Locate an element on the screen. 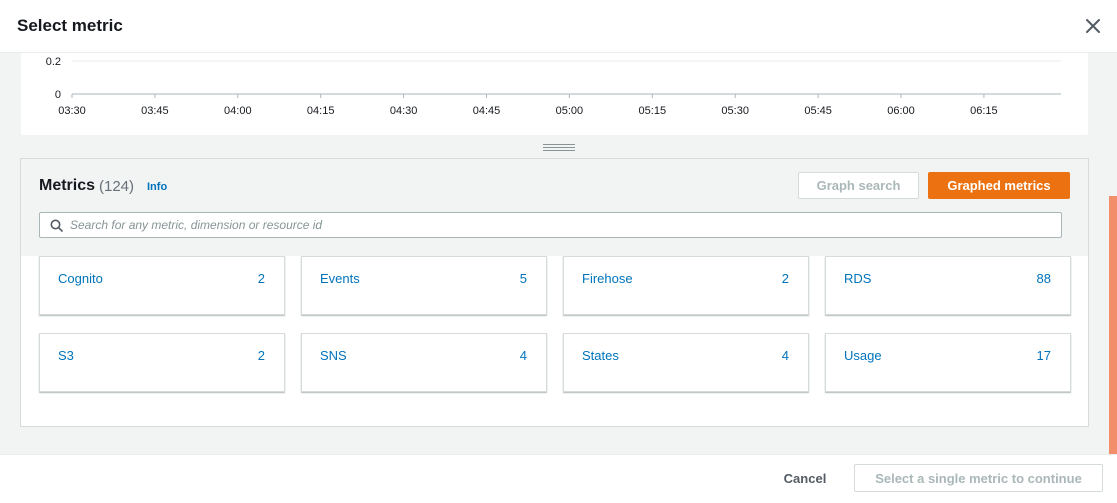 The image size is (1117, 503). x-tick-label: 04:00 is located at coordinates (238, 111).